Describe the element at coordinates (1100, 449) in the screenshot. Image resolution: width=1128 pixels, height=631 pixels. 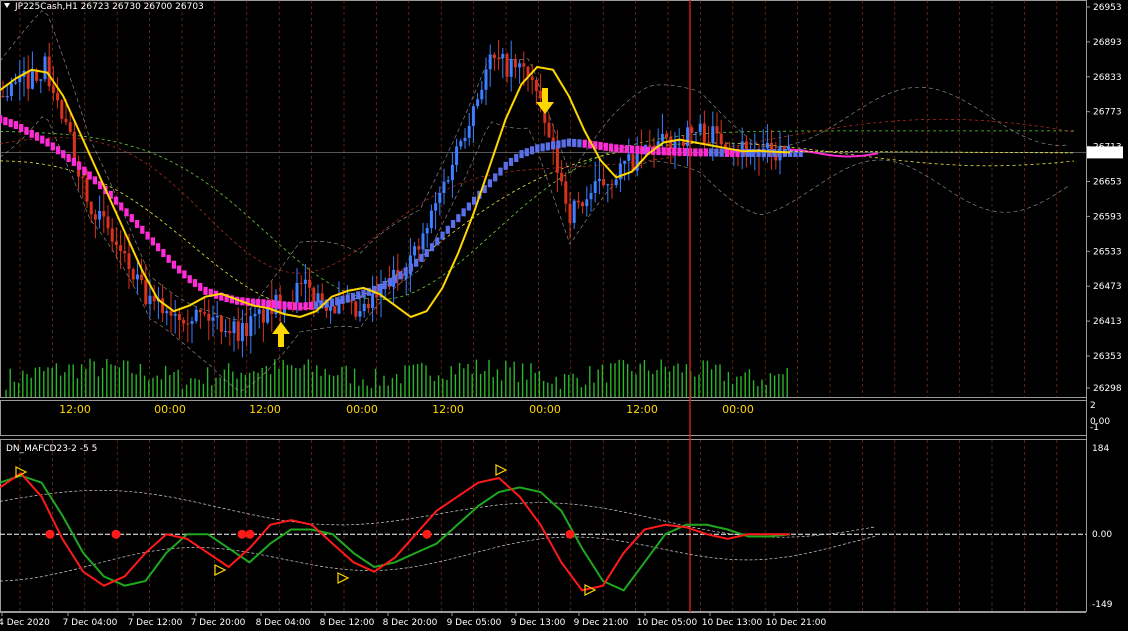
I see `osc-axis-label: 184` at that location.